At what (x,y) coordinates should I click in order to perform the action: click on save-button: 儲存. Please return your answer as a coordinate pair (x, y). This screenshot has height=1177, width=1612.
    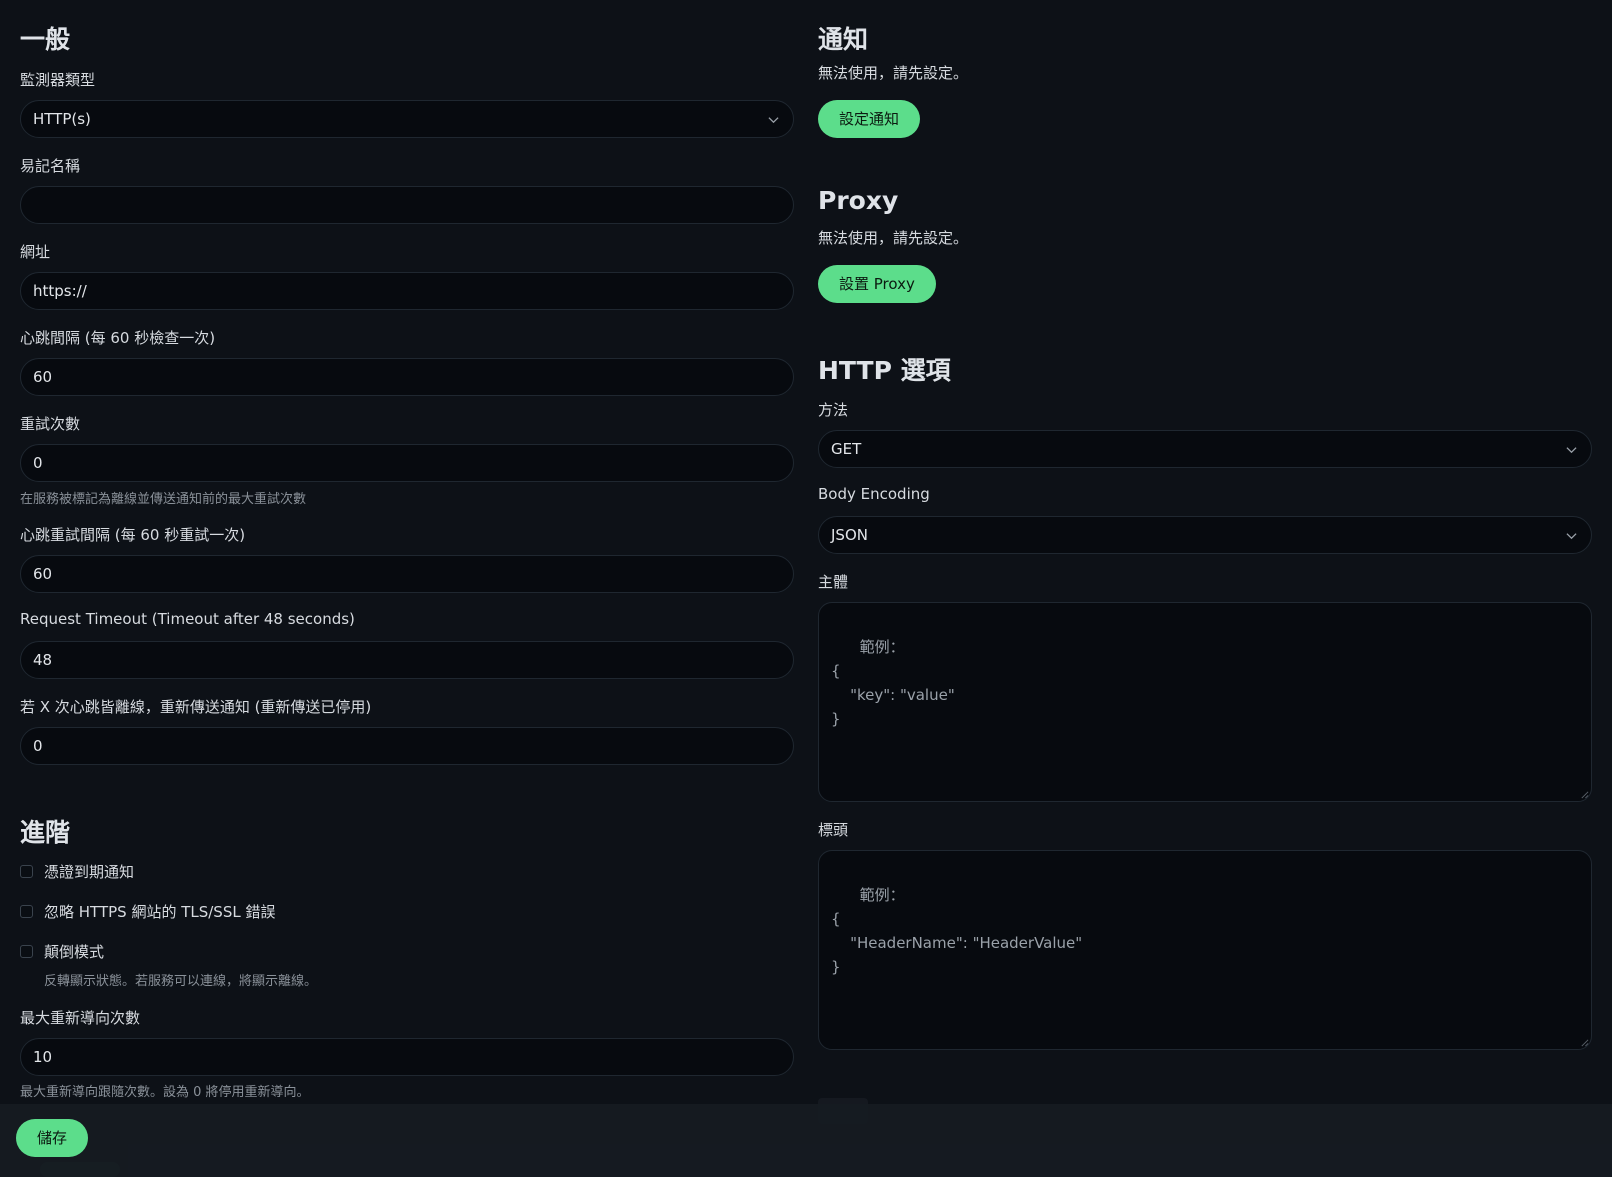
    Looking at the image, I should click on (52, 1138).